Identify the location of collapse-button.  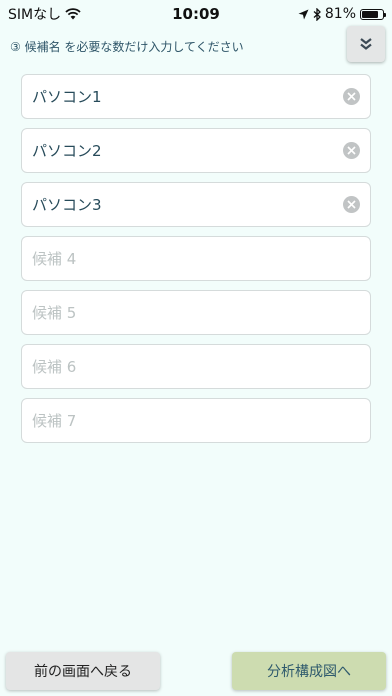
(366, 44).